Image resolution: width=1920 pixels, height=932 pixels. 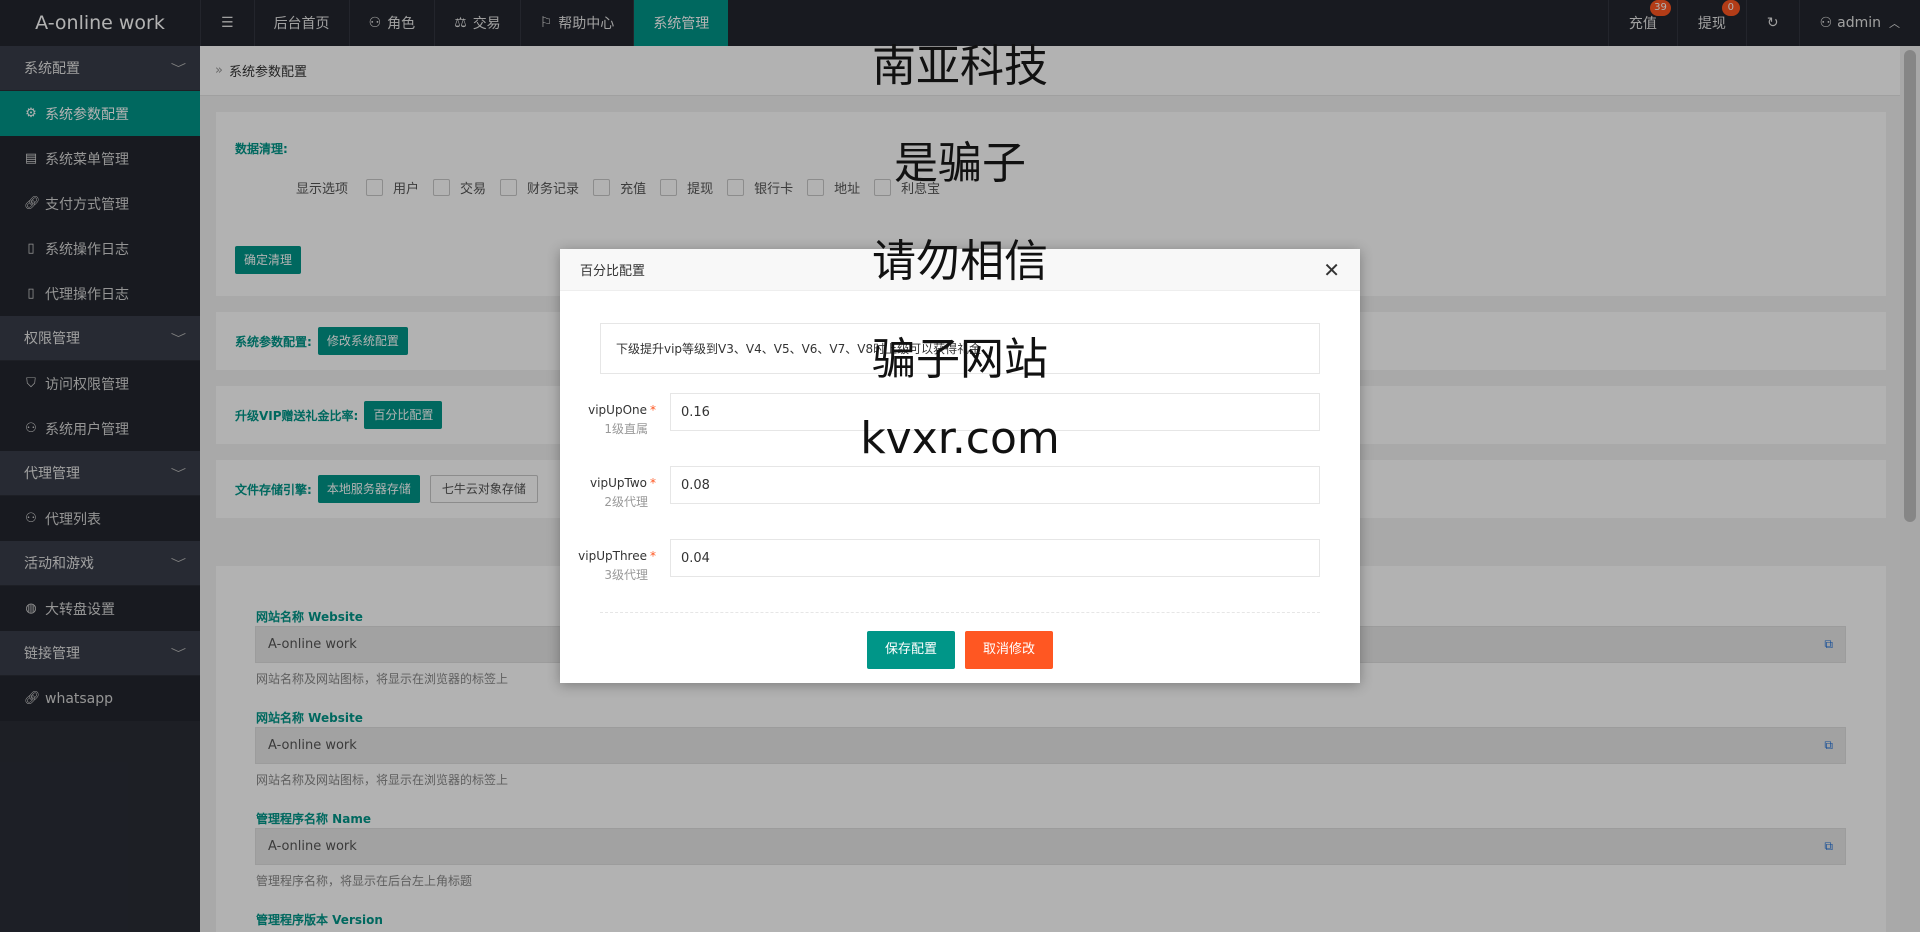 What do you see at coordinates (960, 66) in the screenshot?
I see `watermark-text: 南亚科技` at bounding box center [960, 66].